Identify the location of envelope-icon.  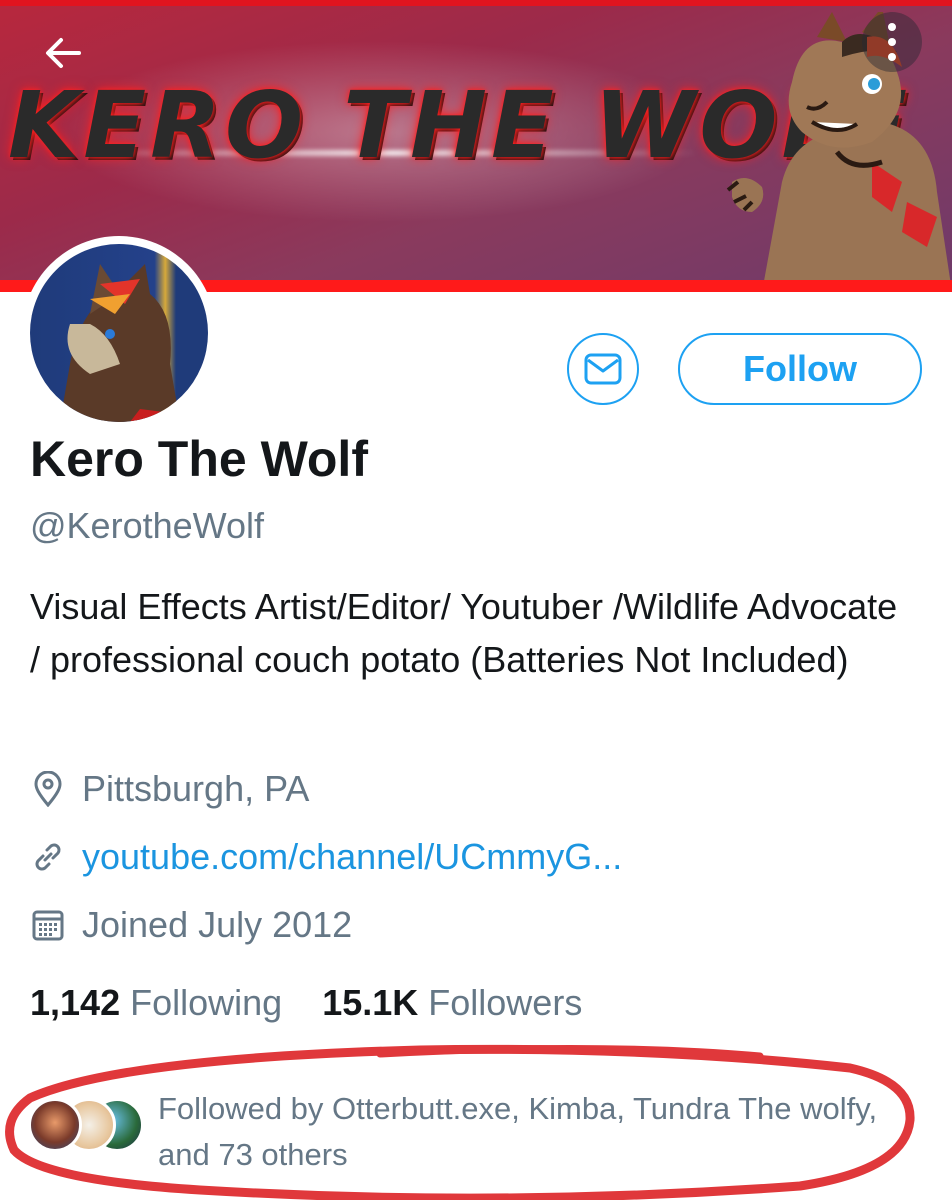
(603, 369).